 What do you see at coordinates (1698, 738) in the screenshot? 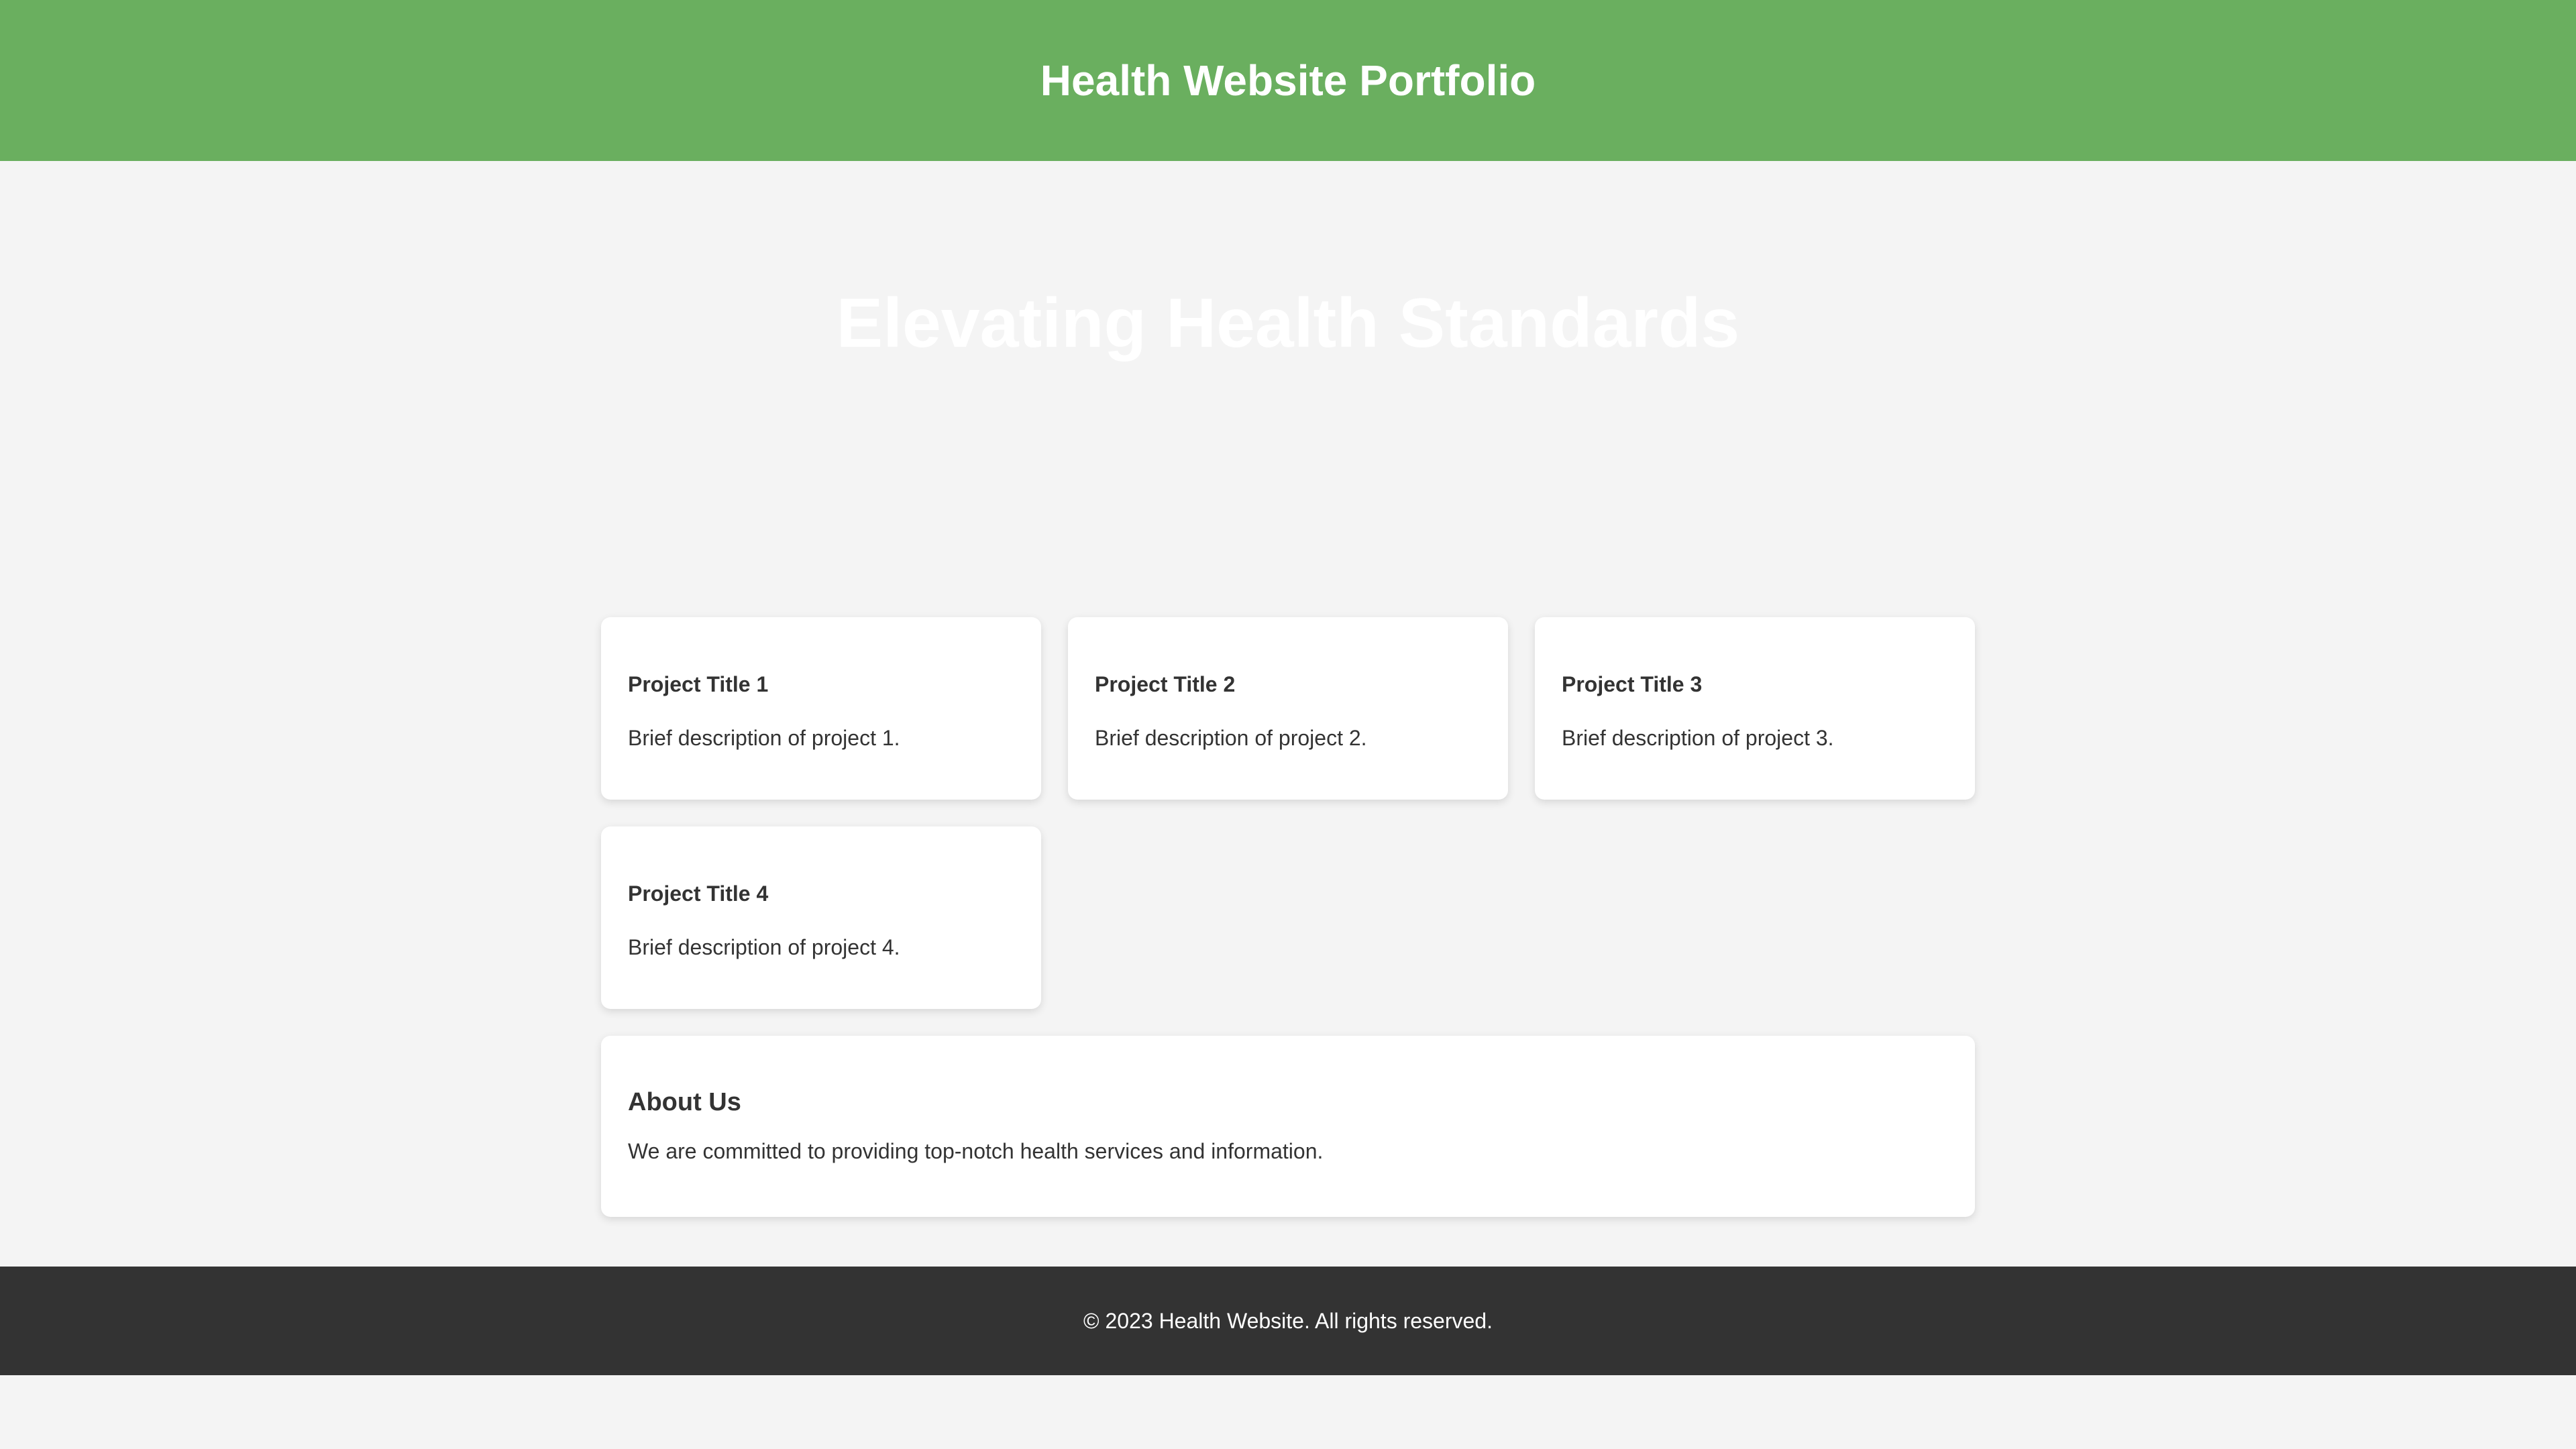
I see `project-description: Brief description of project 3.` at bounding box center [1698, 738].